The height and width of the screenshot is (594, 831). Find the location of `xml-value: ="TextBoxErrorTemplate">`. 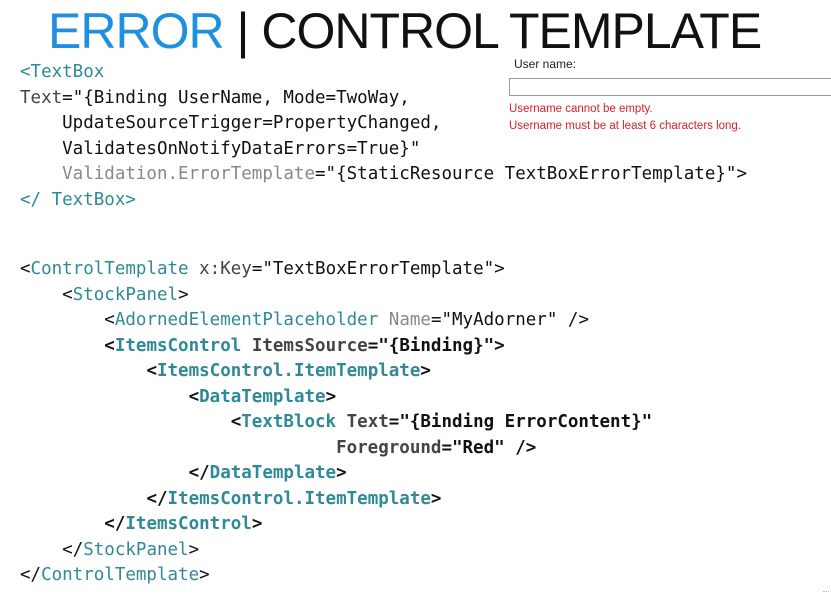

xml-value: ="TextBoxErrorTemplate"> is located at coordinates (378, 269).